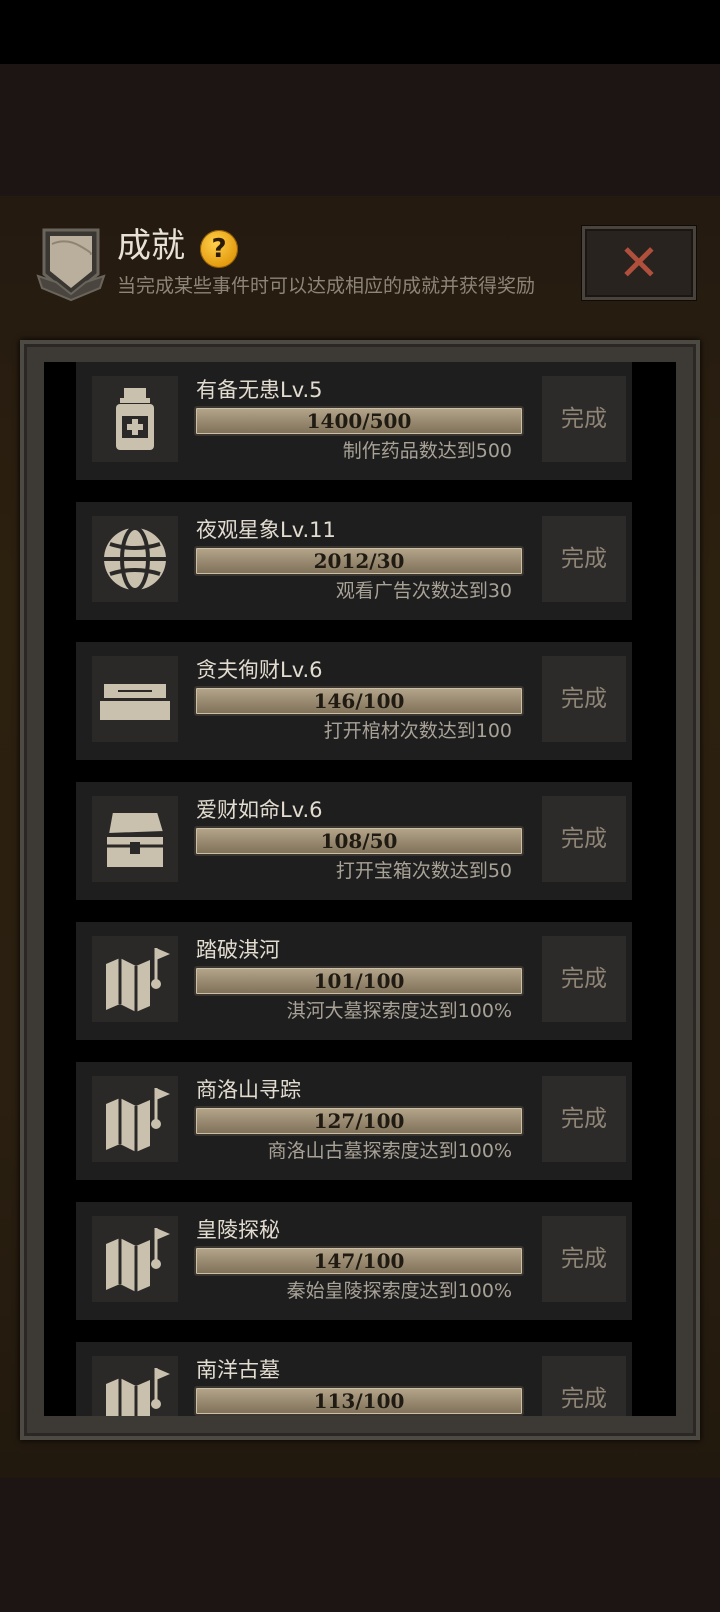 The width and height of the screenshot is (720, 1612). I want to click on achievement-description: 商洛山古墓探索度达到100%, so click(389, 1151).